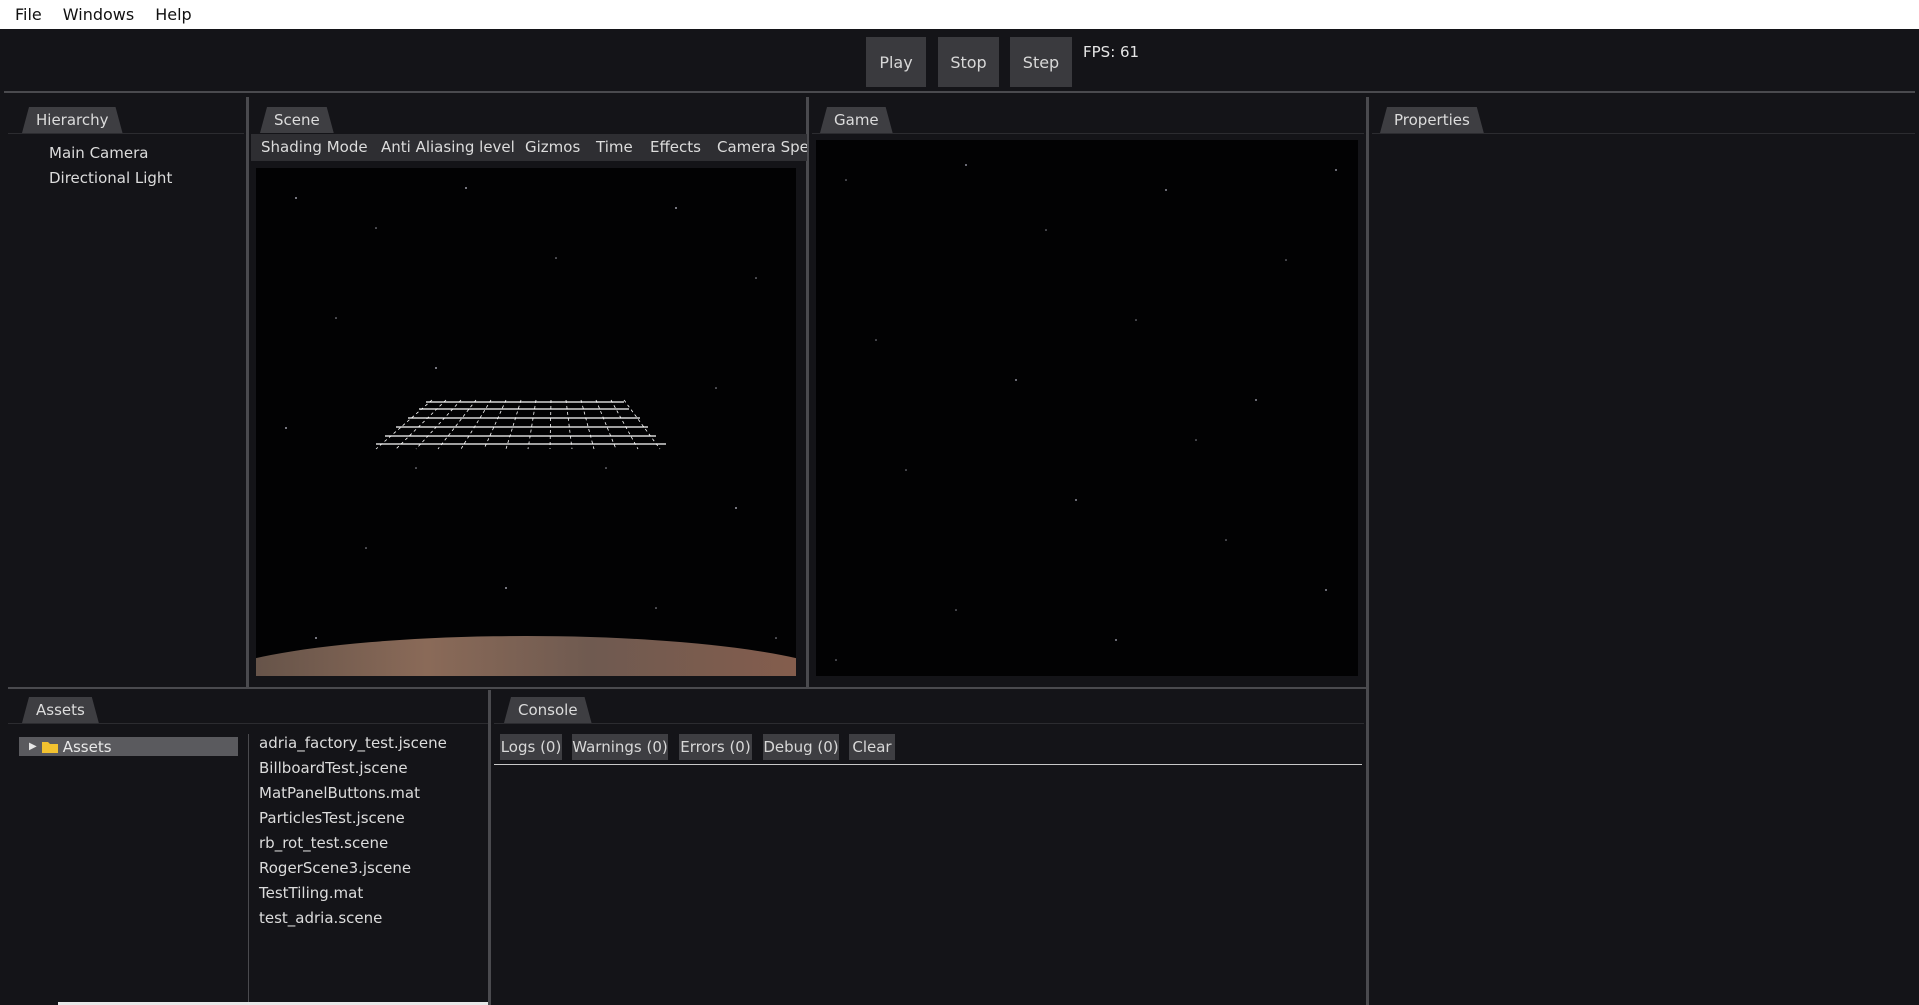 The image size is (1919, 1005). I want to click on properties-tab-line, so click(1643, 133).